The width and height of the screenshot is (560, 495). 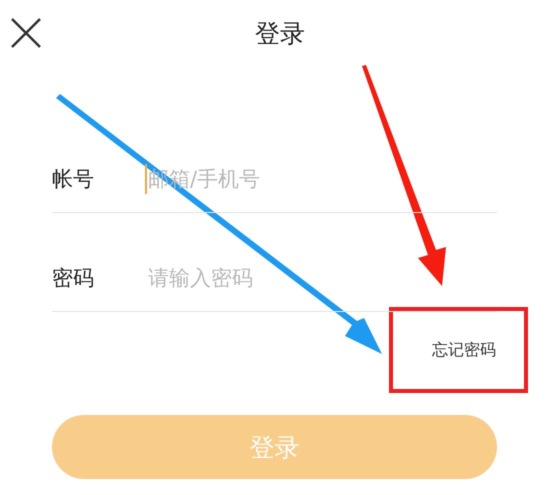 I want to click on field-label: 密码, so click(x=73, y=278).